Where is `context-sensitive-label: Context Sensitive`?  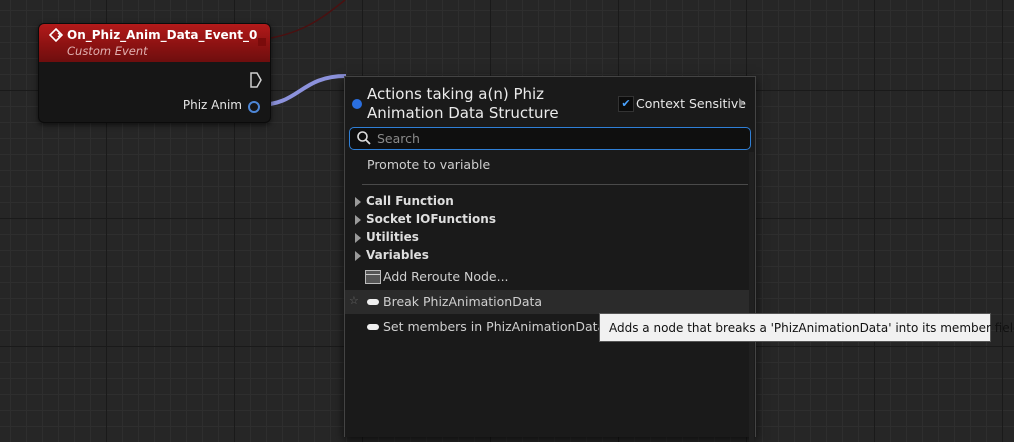
context-sensitive-label: Context Sensitive is located at coordinates (691, 103).